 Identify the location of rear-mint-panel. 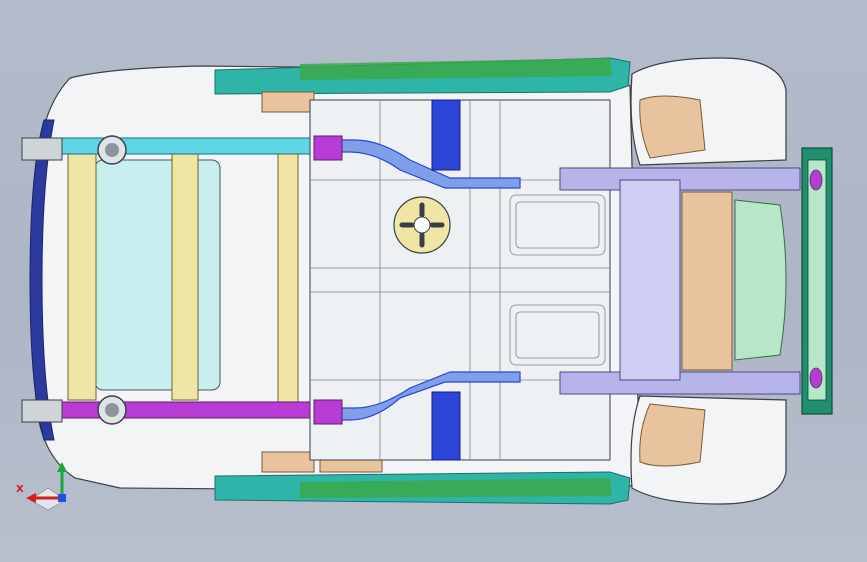
(760, 280).